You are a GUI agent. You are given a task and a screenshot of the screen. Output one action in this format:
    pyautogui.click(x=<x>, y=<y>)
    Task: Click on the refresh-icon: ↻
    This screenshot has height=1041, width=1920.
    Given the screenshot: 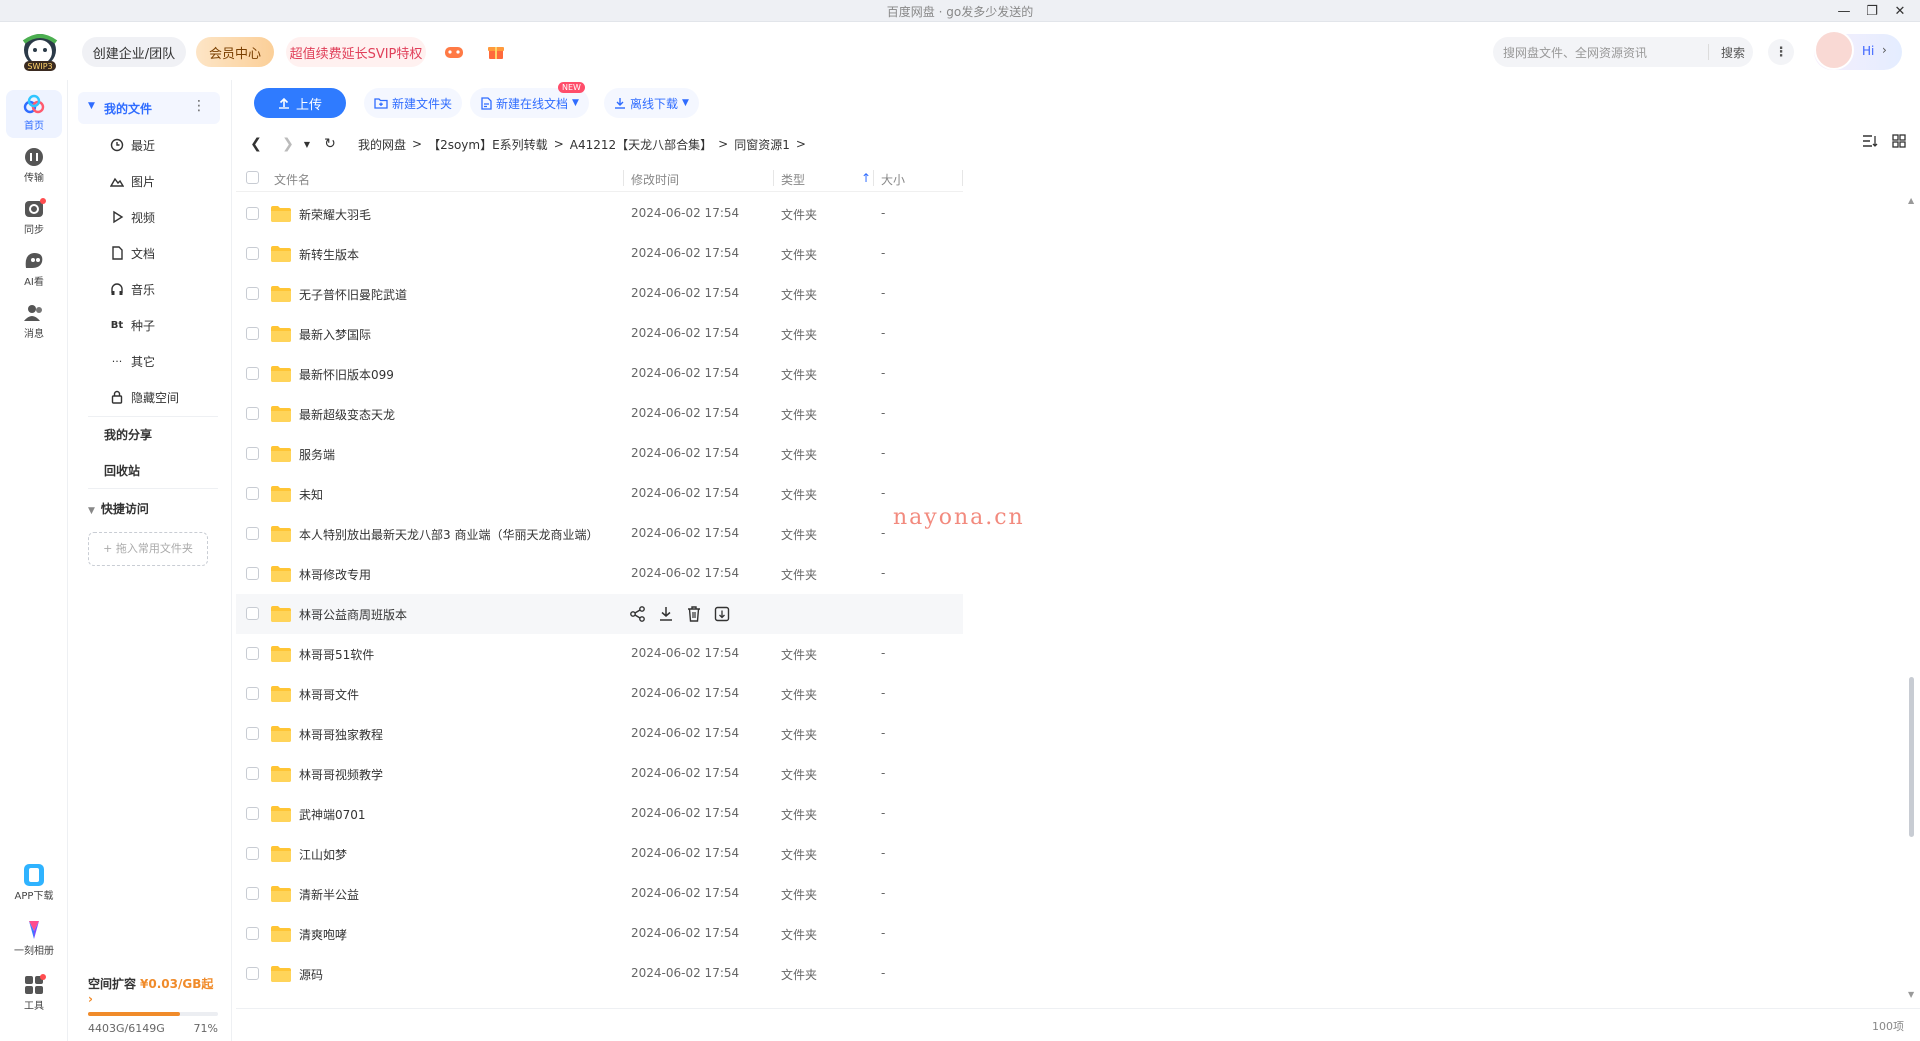 What is the action you would take?
    pyautogui.click(x=330, y=144)
    